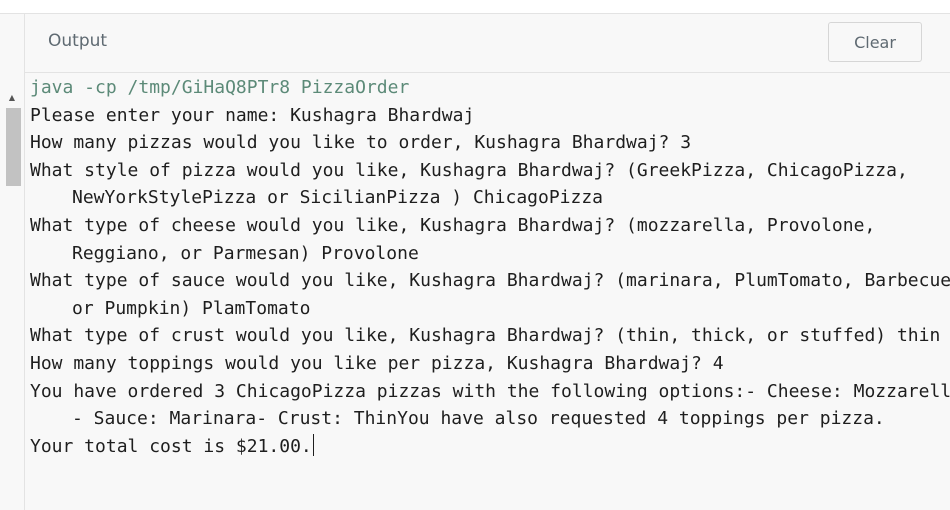 The width and height of the screenshot is (950, 510). What do you see at coordinates (875, 42) in the screenshot?
I see `clear-button: Clear` at bounding box center [875, 42].